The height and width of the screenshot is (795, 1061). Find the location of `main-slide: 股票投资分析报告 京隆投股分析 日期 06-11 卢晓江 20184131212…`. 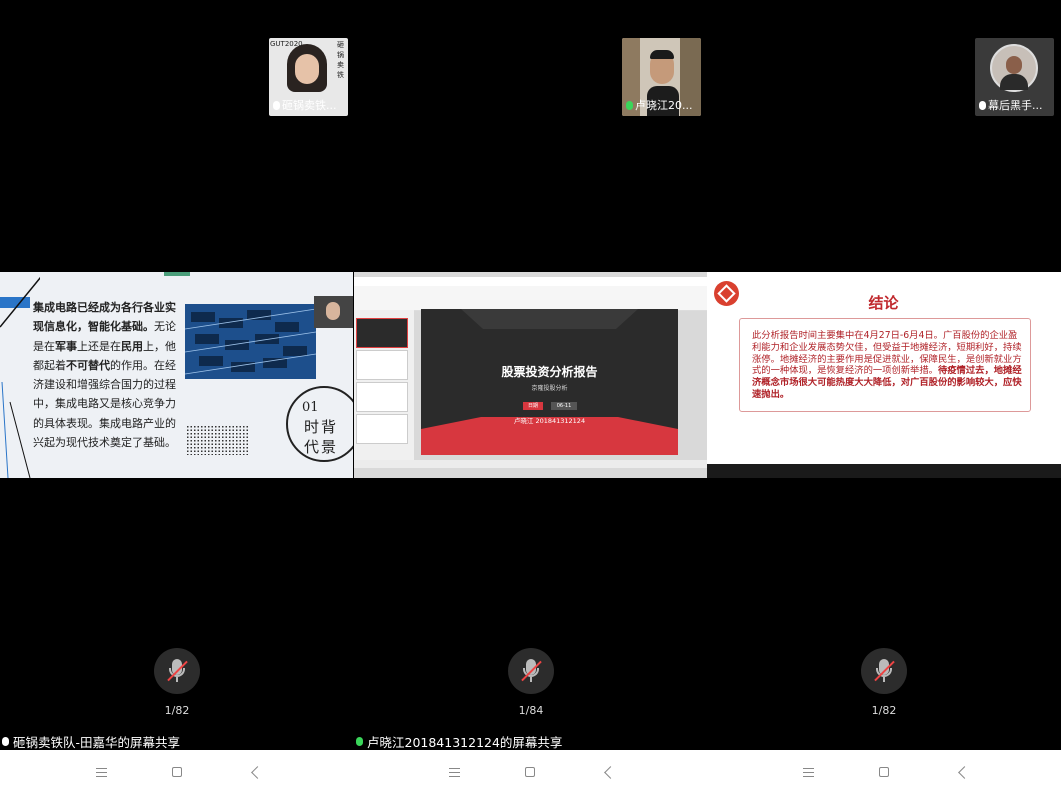

main-slide: 股票投资分析报告 京隆投股分析 日期 06-11 卢晓江 20184131212… is located at coordinates (549, 382).